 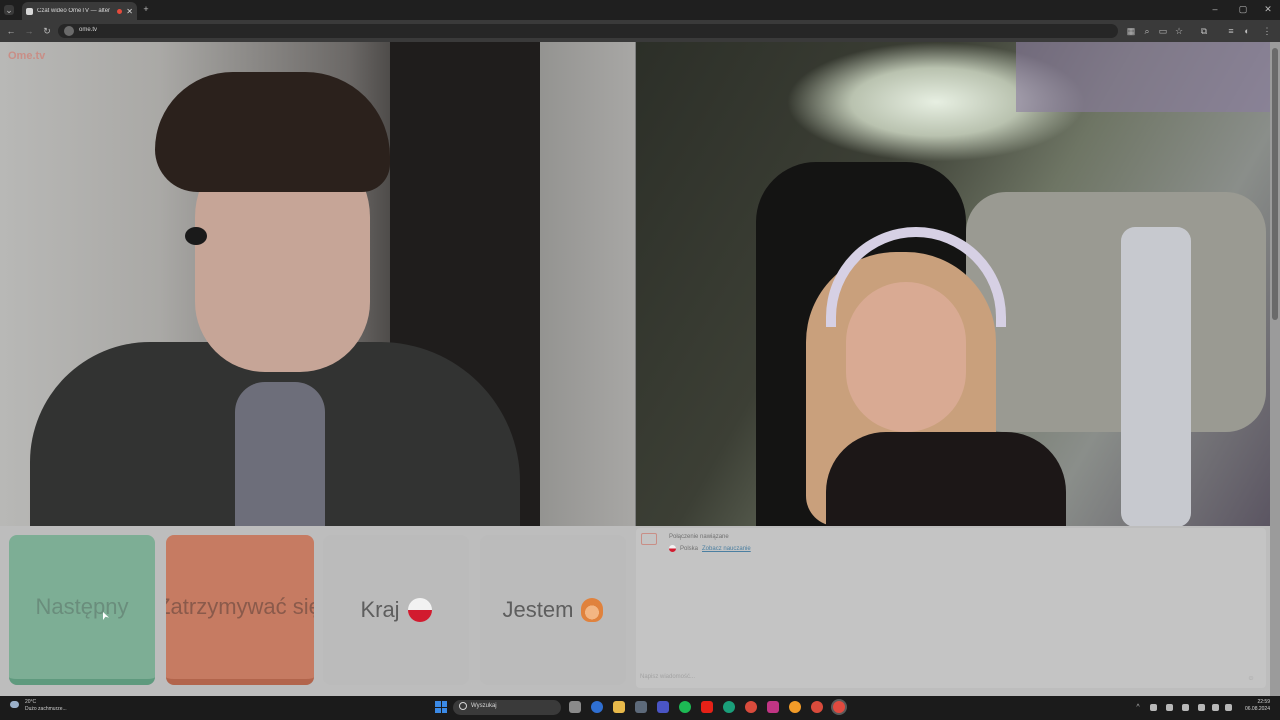 What do you see at coordinates (380, 609) in the screenshot?
I see `country-button-label: Kraj` at bounding box center [380, 609].